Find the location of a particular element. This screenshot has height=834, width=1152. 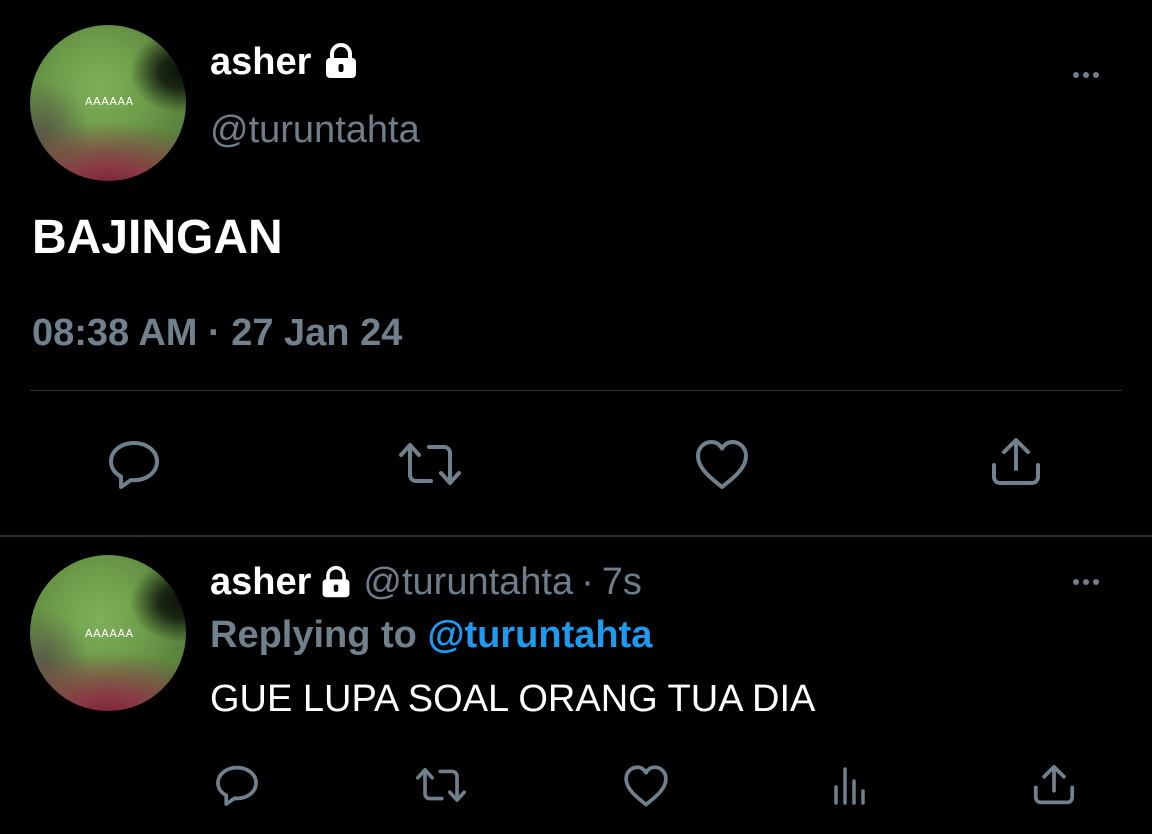

divider is located at coordinates (576, 390).